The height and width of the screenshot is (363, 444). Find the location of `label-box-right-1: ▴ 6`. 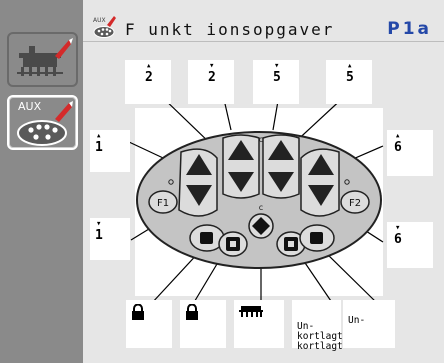

label-box-right-1: ▴ 6 is located at coordinates (410, 153).